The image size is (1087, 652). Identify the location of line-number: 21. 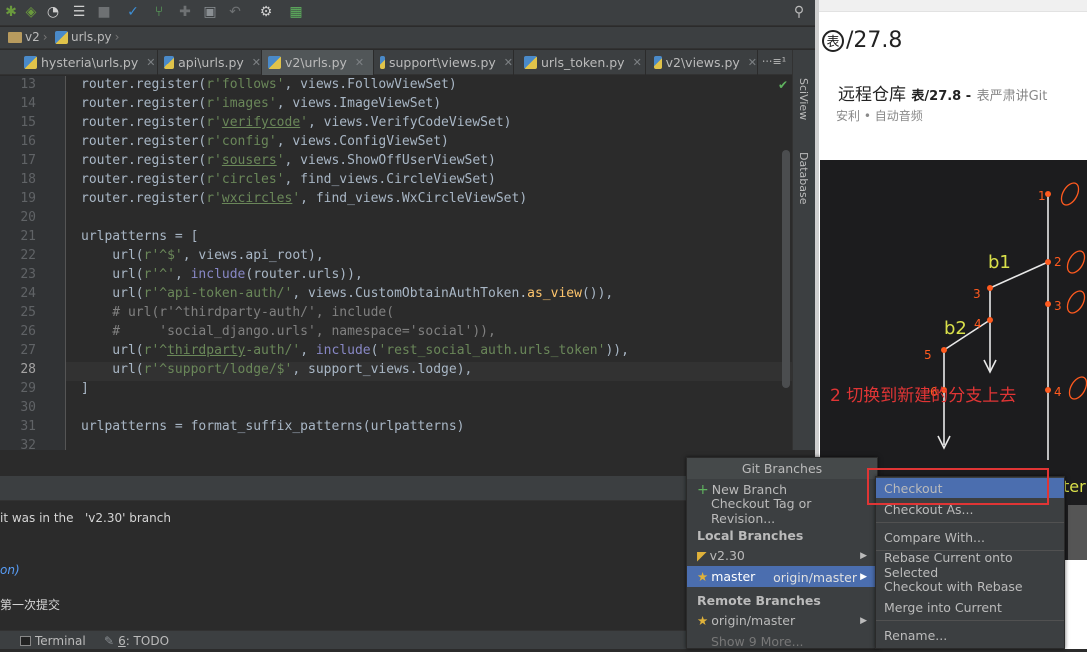
(28, 236).